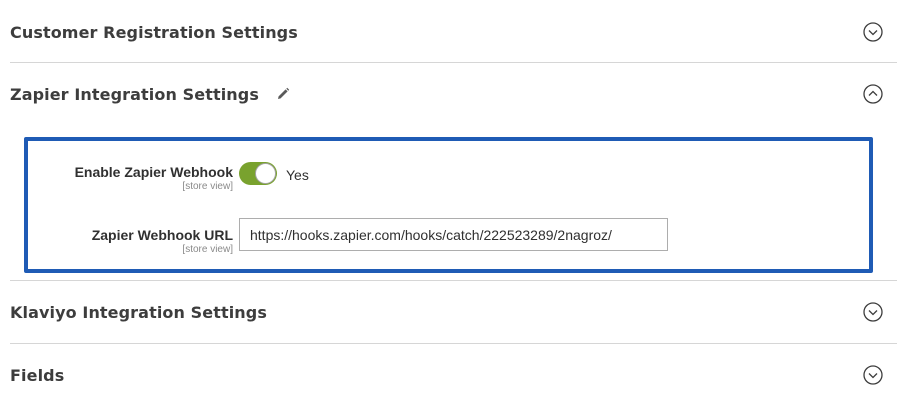 The height and width of the screenshot is (400, 900). What do you see at coordinates (153, 172) in the screenshot?
I see `enable-webhook-label: Enable Zapier Webhook` at bounding box center [153, 172].